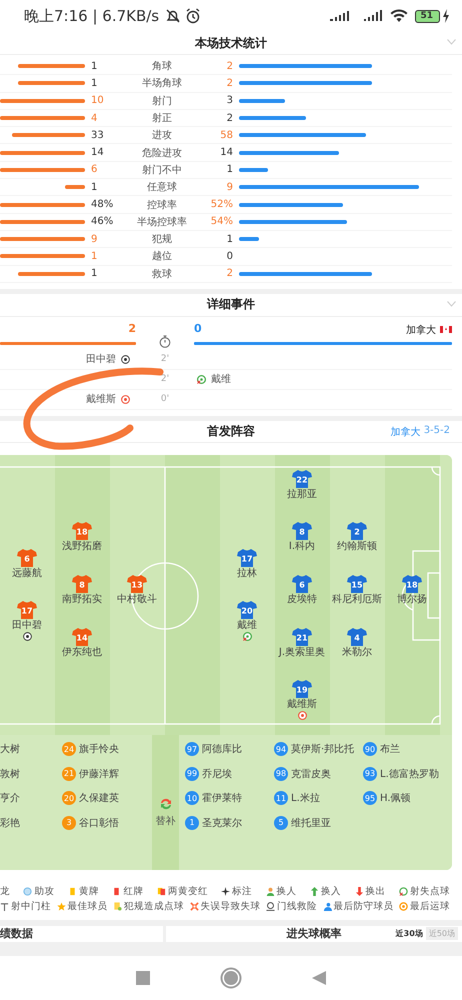  I want to click on event-minute: 2', so click(165, 379).